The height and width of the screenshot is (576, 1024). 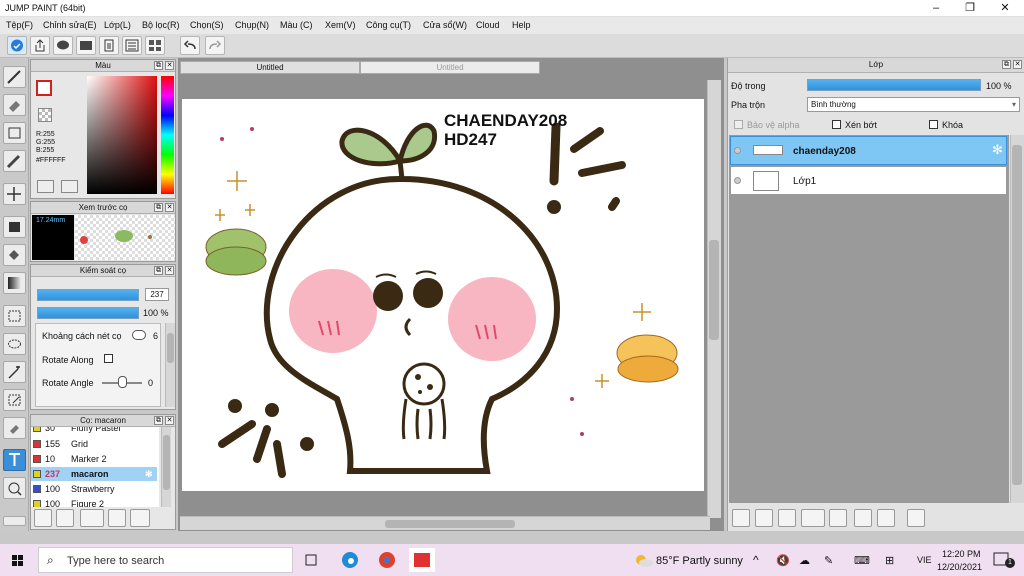 I want to click on brush-import-icon, so click(x=117, y=518).